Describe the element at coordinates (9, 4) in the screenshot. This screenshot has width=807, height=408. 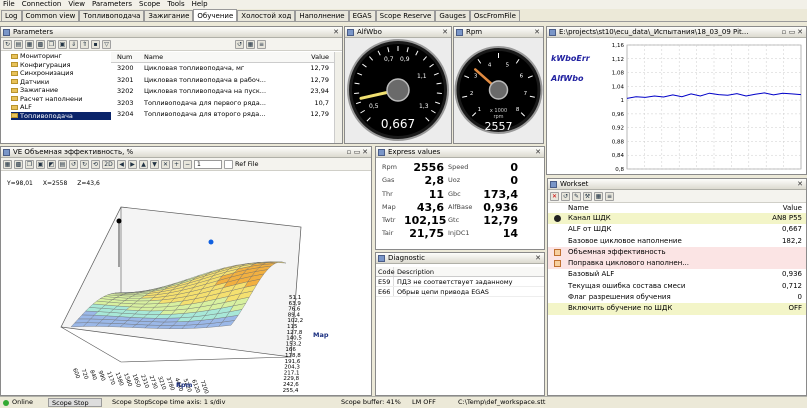
I see `menu-file: File` at that location.